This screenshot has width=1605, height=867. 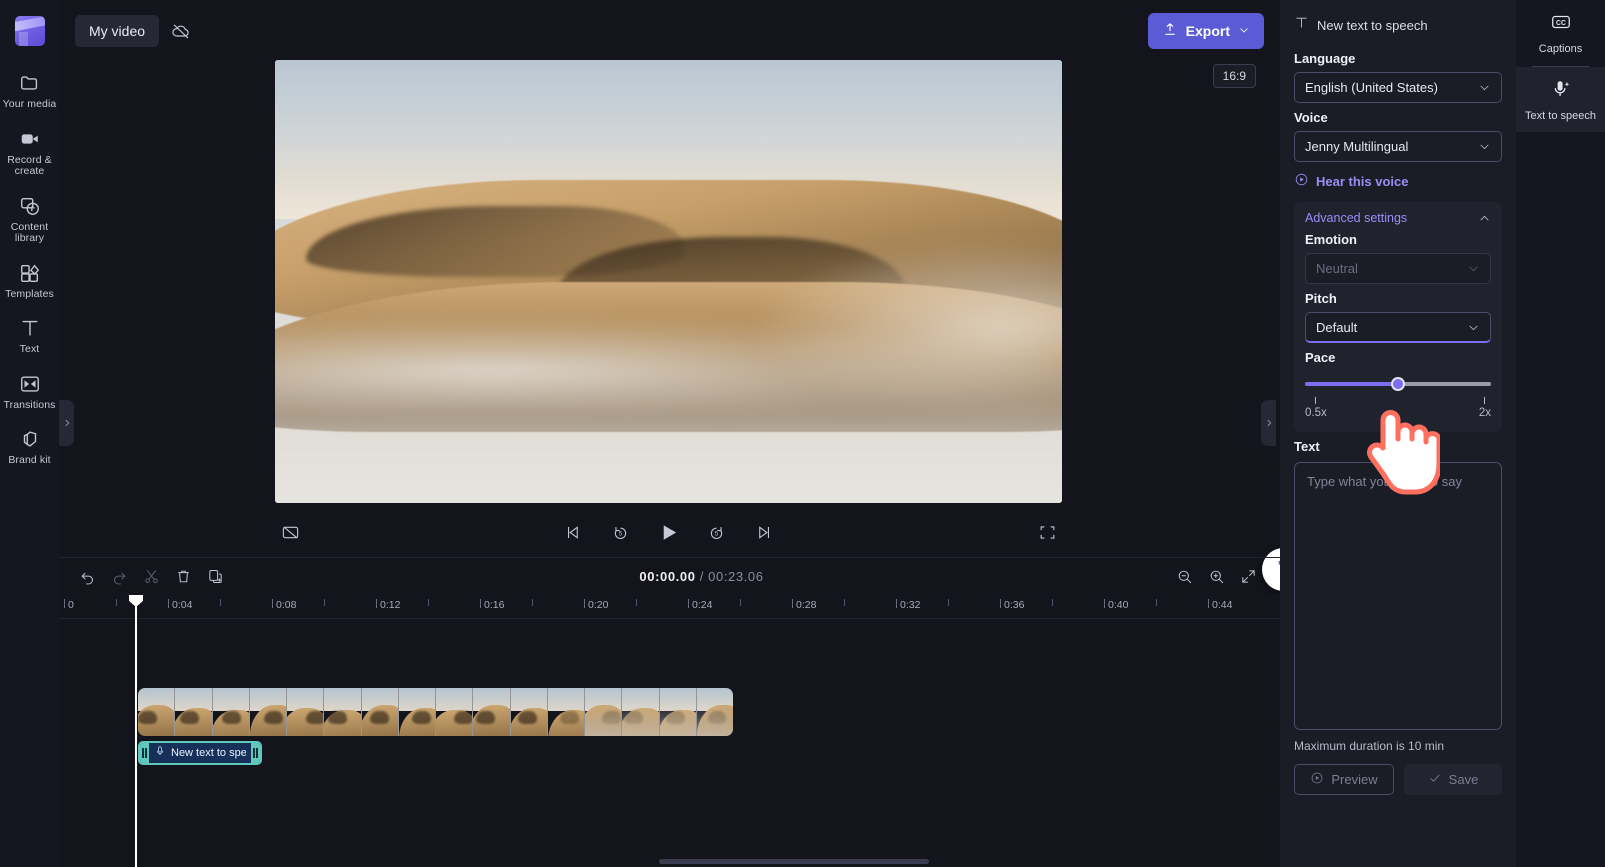 I want to click on slider-thumb, so click(x=1398, y=384).